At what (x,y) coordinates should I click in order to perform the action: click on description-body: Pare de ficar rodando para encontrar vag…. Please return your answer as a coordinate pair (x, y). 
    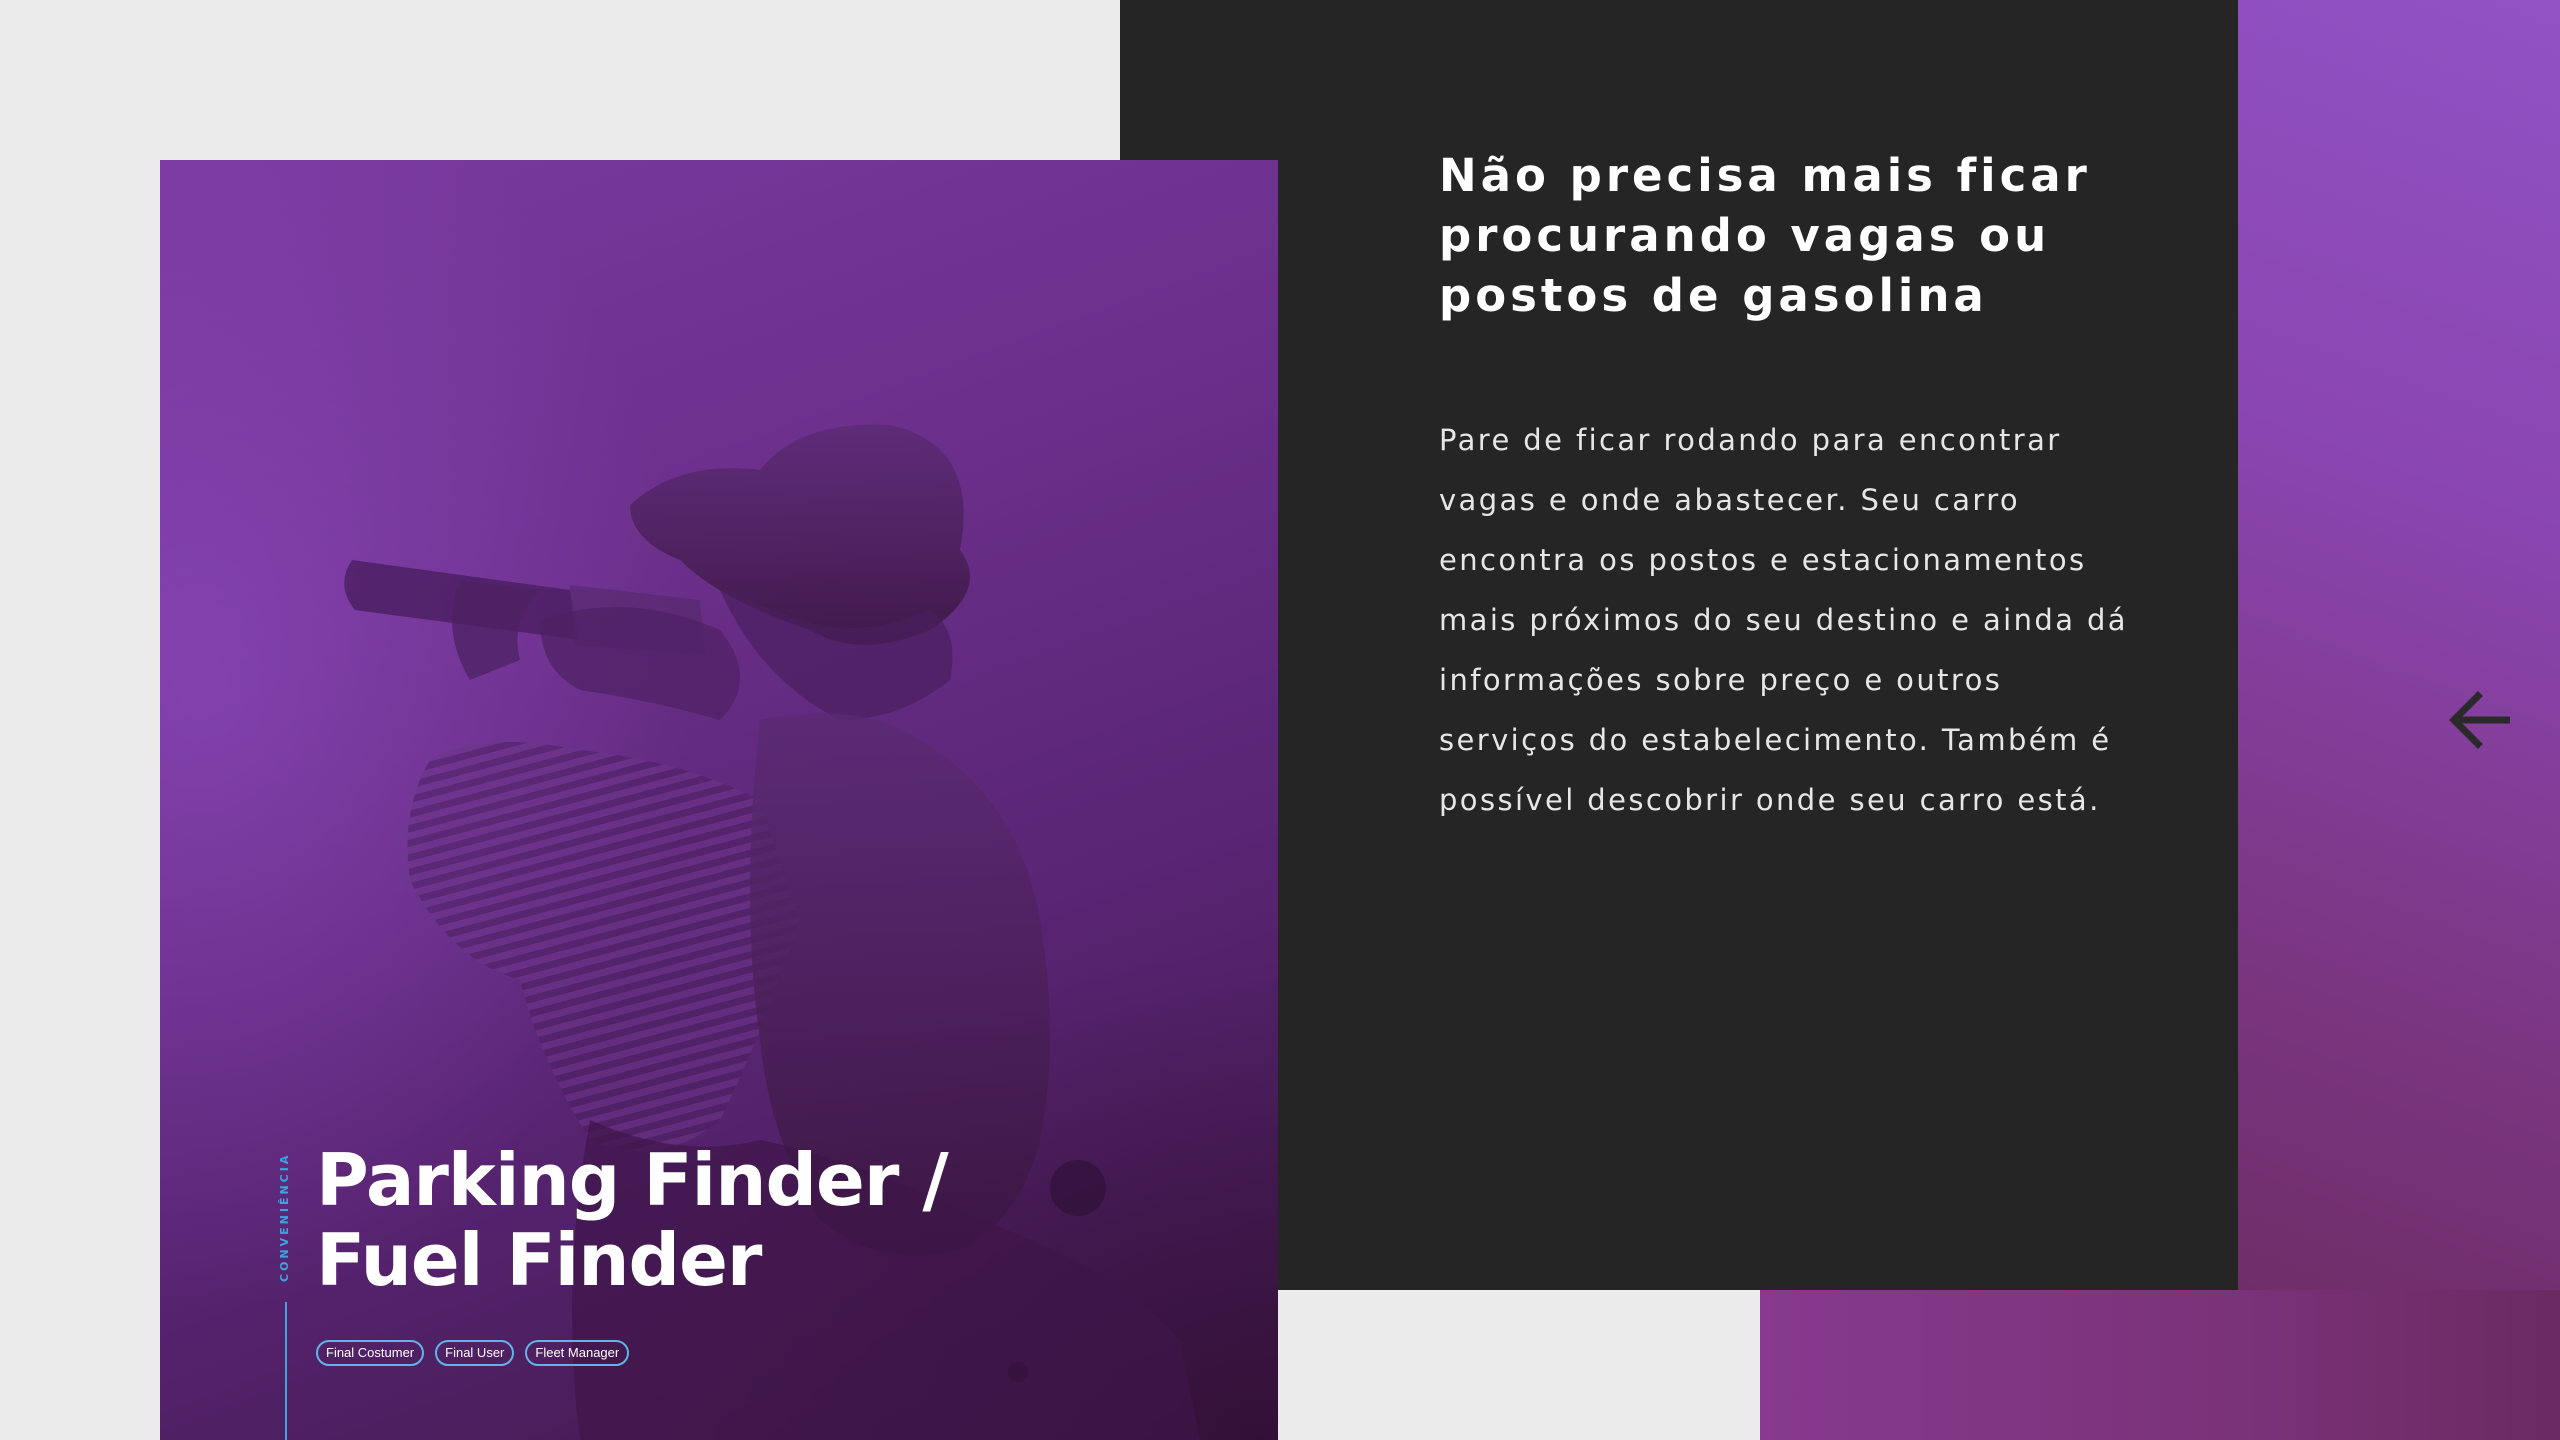
    Looking at the image, I should click on (1783, 620).